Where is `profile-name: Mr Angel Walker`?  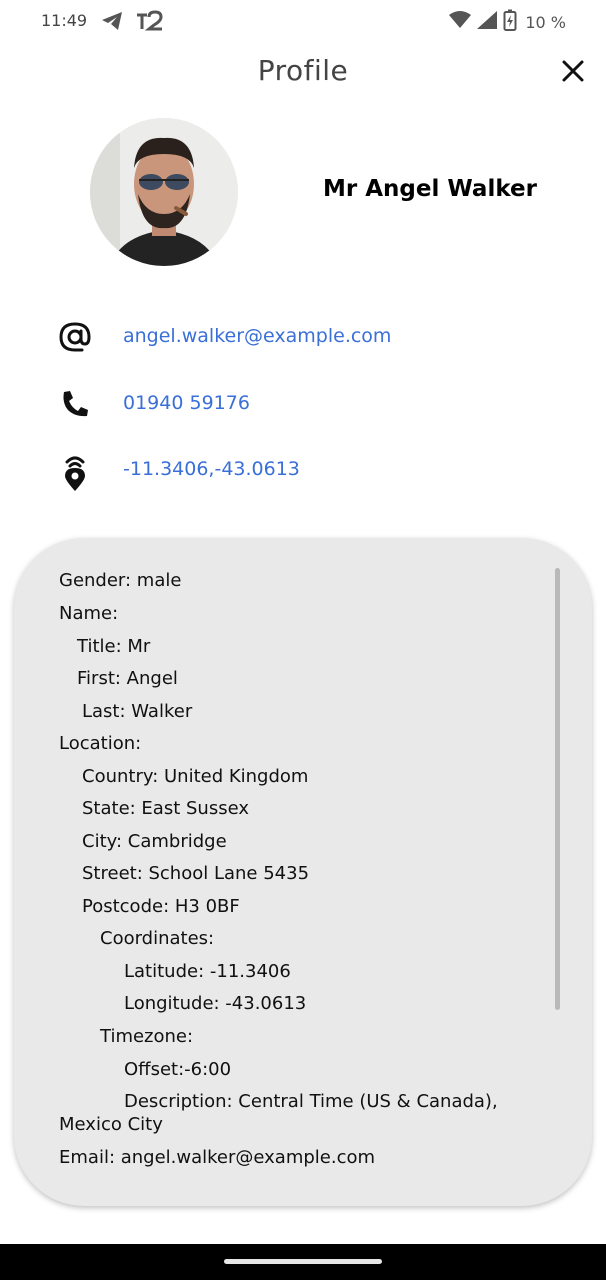 profile-name: Mr Angel Walker is located at coordinates (430, 189).